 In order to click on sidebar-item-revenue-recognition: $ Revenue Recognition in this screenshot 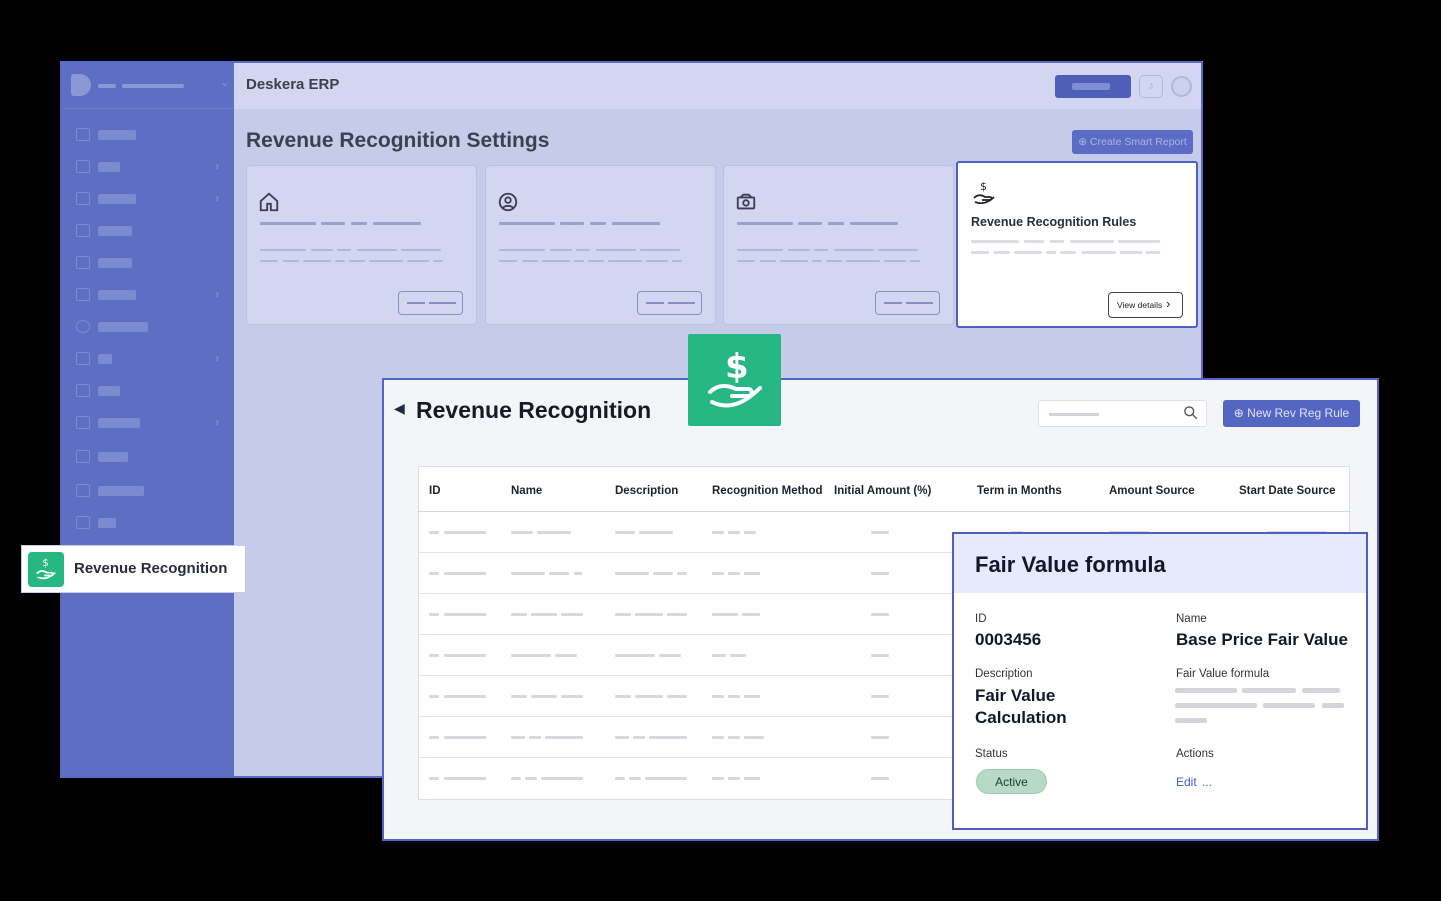, I will do `click(133, 569)`.